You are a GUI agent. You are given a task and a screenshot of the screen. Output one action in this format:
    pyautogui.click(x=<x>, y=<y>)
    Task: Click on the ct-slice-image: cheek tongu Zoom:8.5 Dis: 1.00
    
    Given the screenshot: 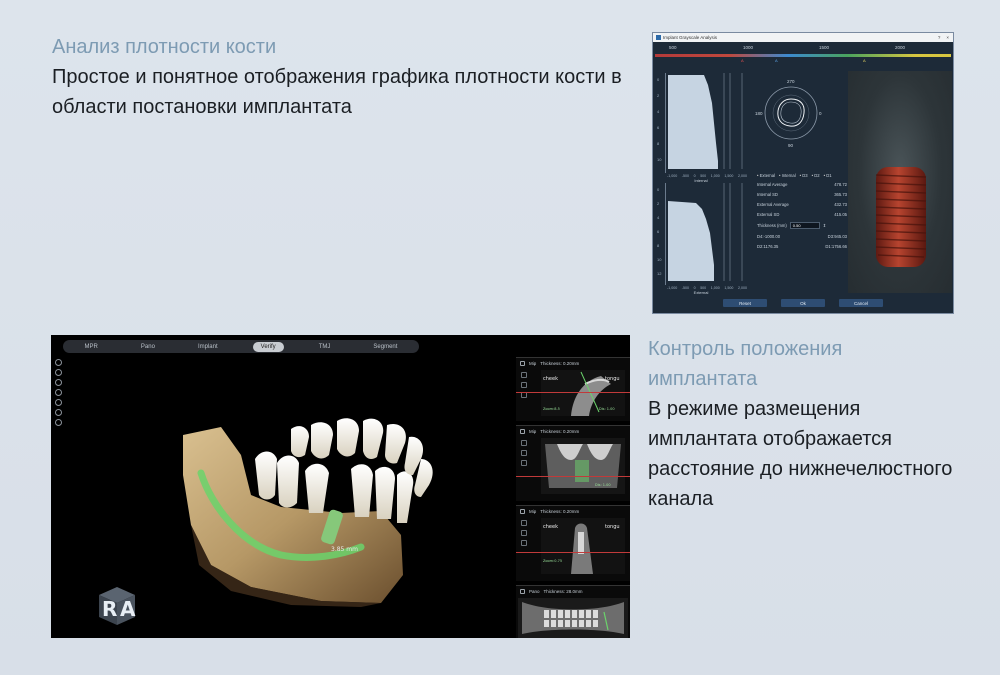 What is the action you would take?
    pyautogui.click(x=583, y=393)
    